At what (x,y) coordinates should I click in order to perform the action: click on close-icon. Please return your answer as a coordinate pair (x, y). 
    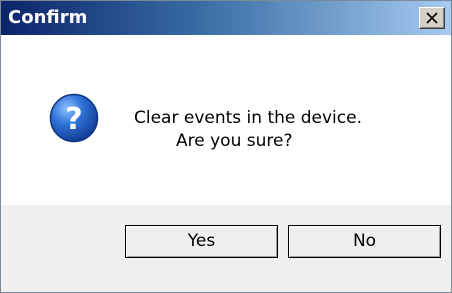
    Looking at the image, I should click on (432, 18).